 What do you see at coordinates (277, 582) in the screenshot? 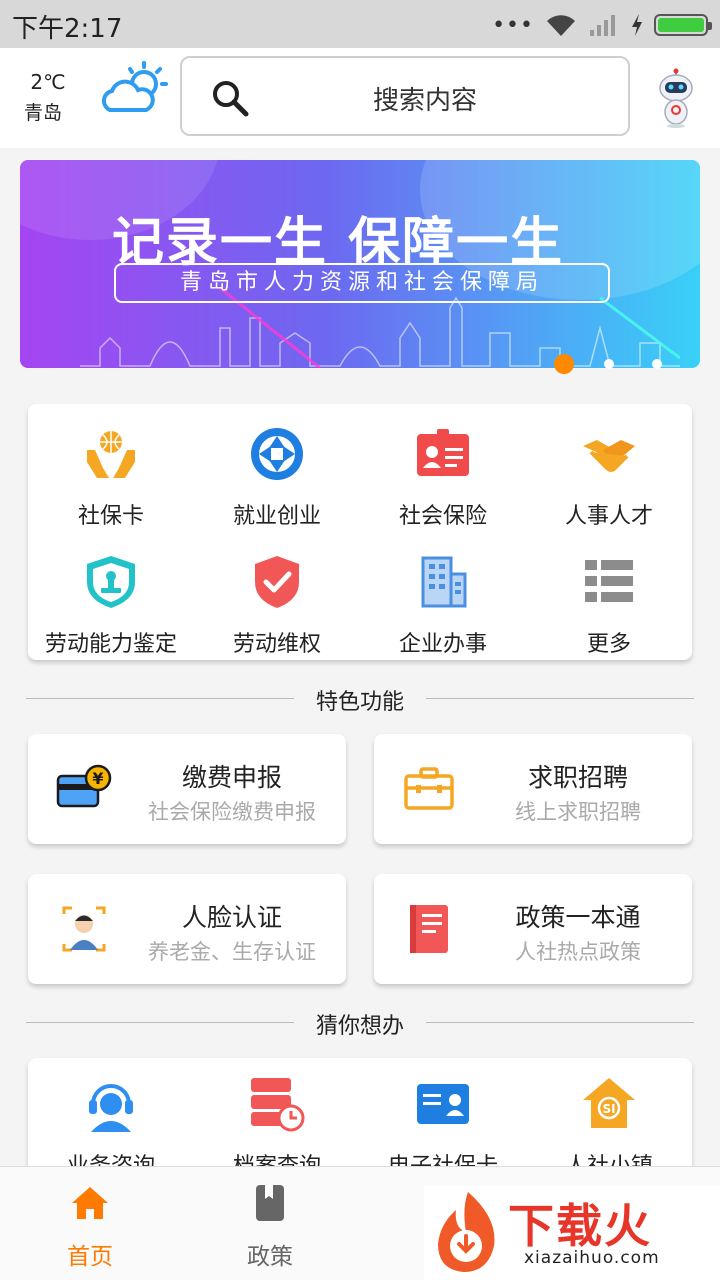
I see `shield-check-icon` at bounding box center [277, 582].